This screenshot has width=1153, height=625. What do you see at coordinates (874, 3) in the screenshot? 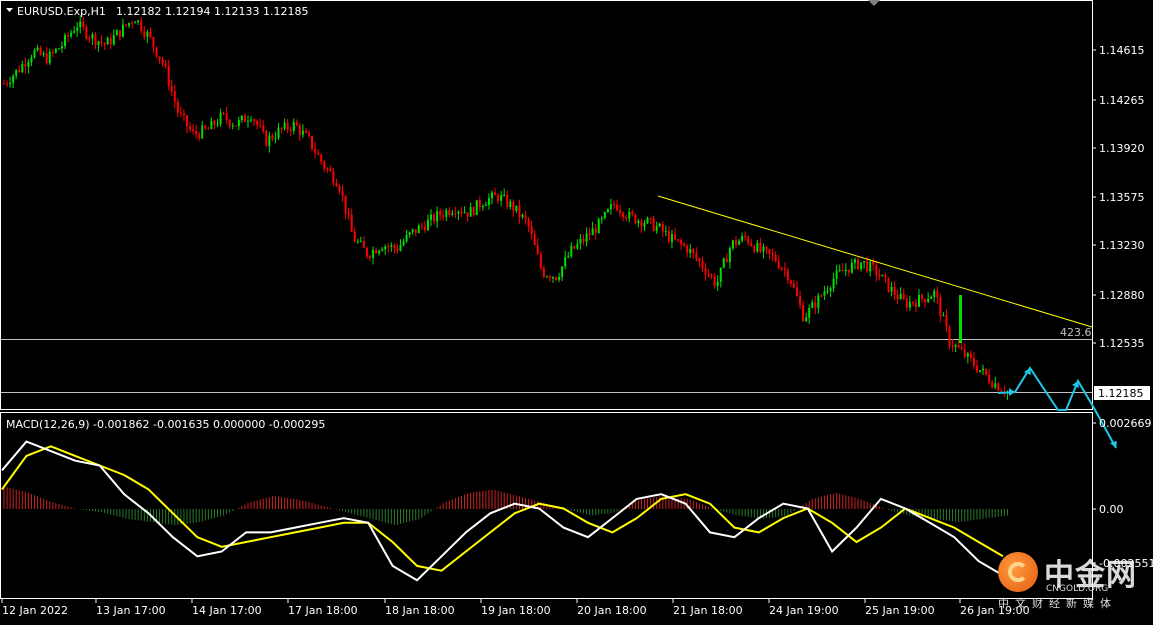
I see `scroll-marker-icon` at bounding box center [874, 3].